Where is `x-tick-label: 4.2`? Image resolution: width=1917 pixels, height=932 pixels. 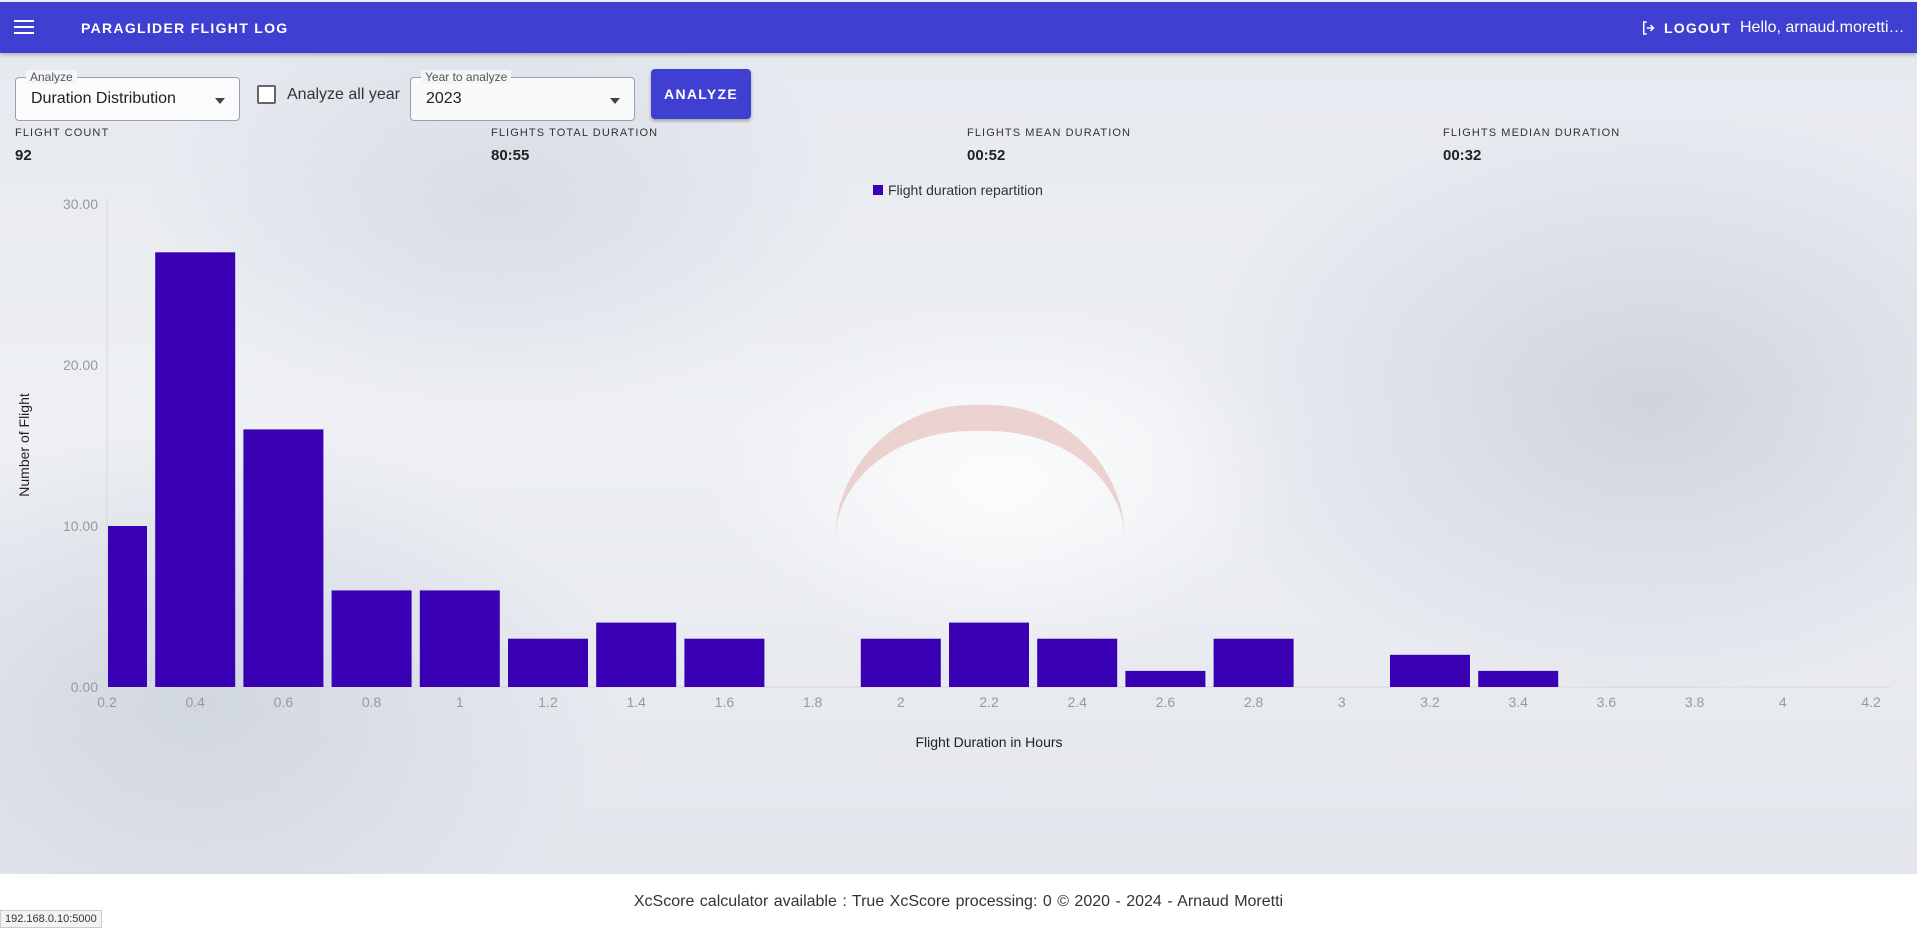 x-tick-label: 4.2 is located at coordinates (1871, 702).